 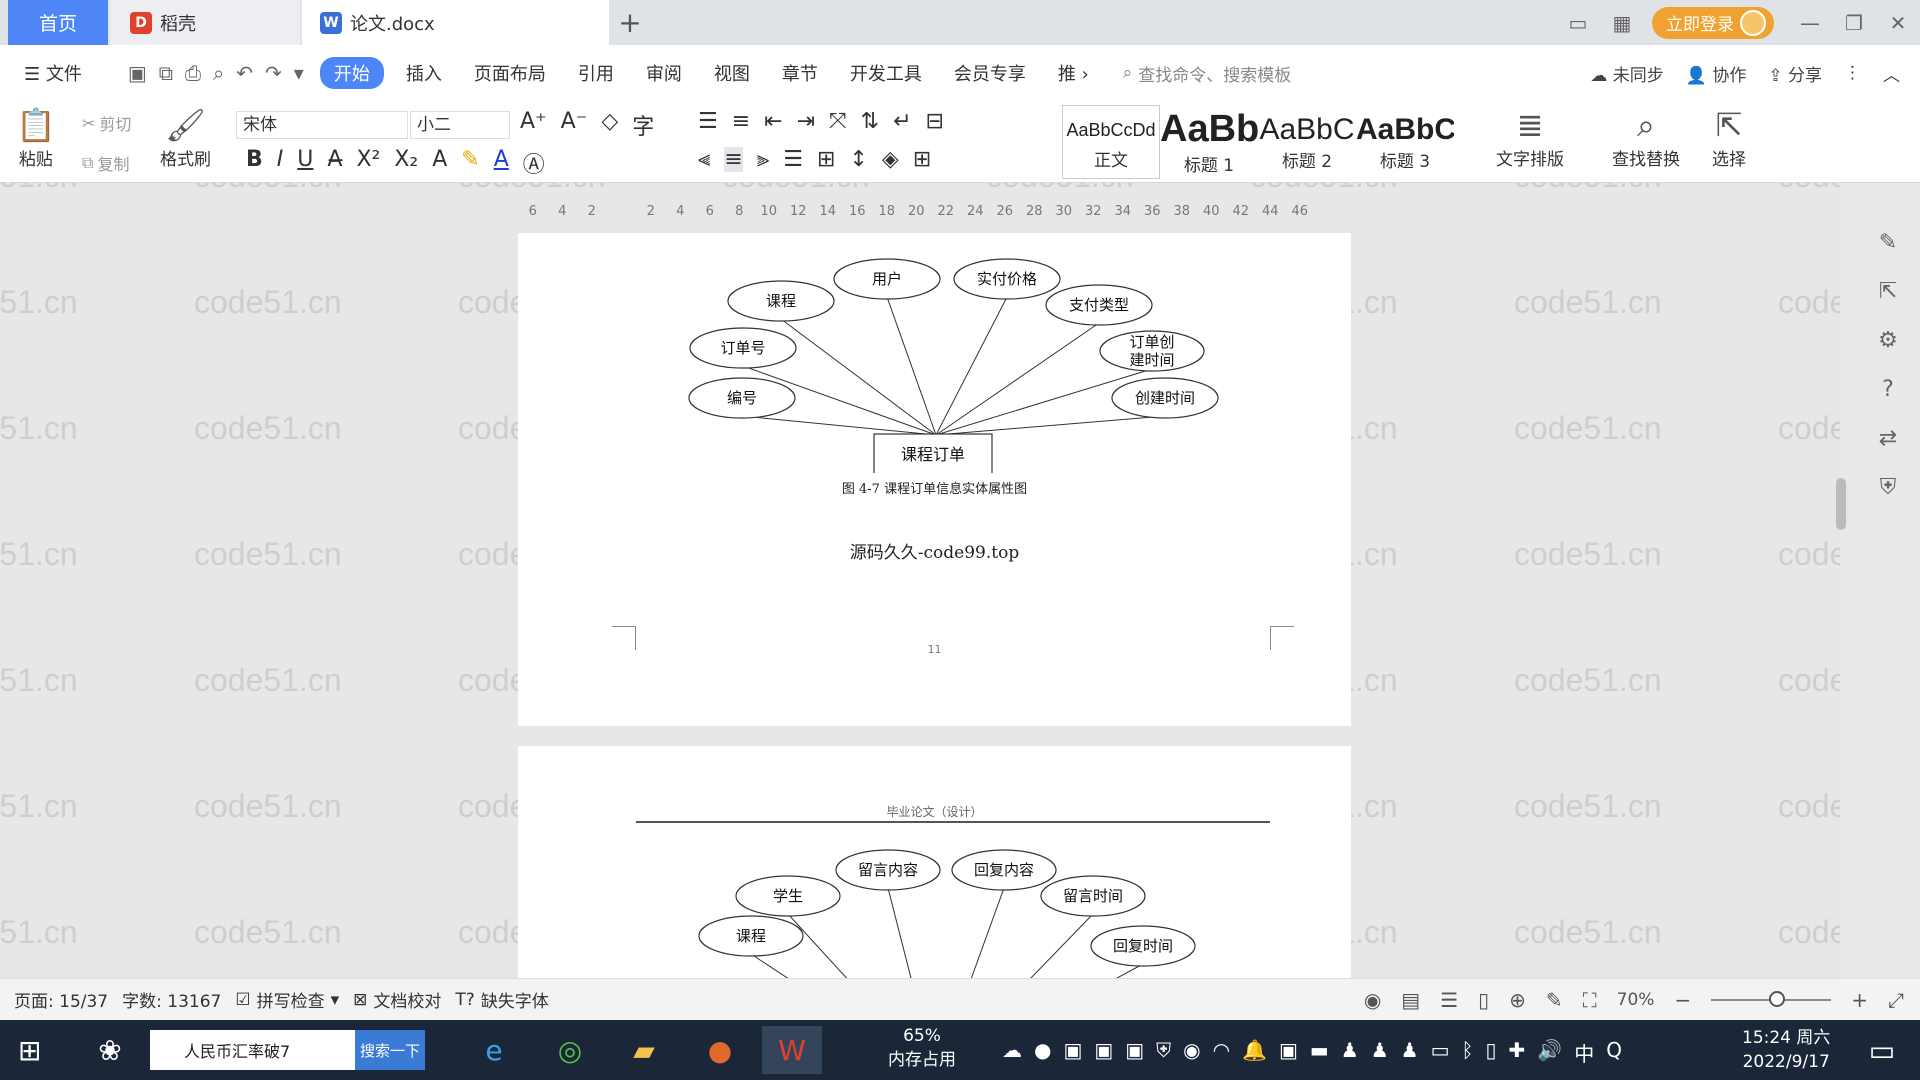 What do you see at coordinates (1405, 142) in the screenshot?
I see `style-heading-3: AaBbC 标题 3` at bounding box center [1405, 142].